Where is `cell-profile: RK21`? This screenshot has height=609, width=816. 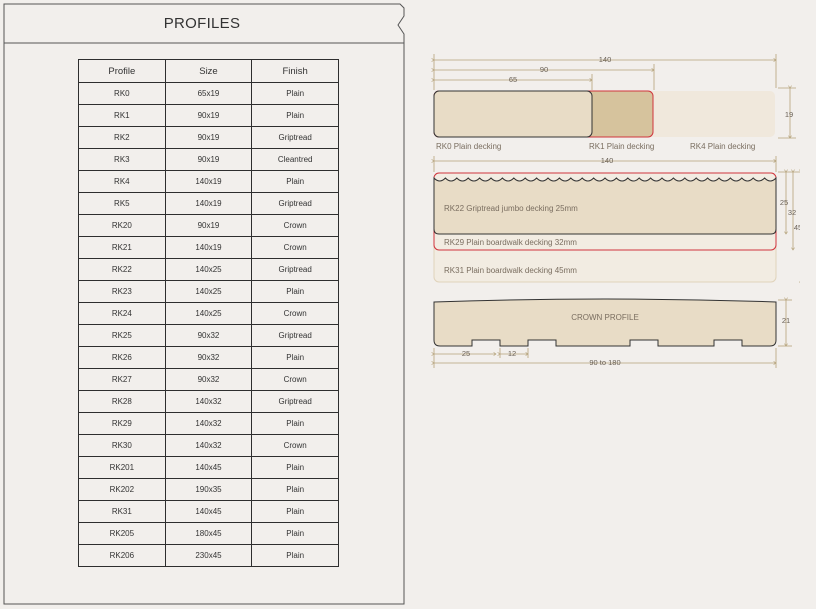
cell-profile: RK21 is located at coordinates (122, 247).